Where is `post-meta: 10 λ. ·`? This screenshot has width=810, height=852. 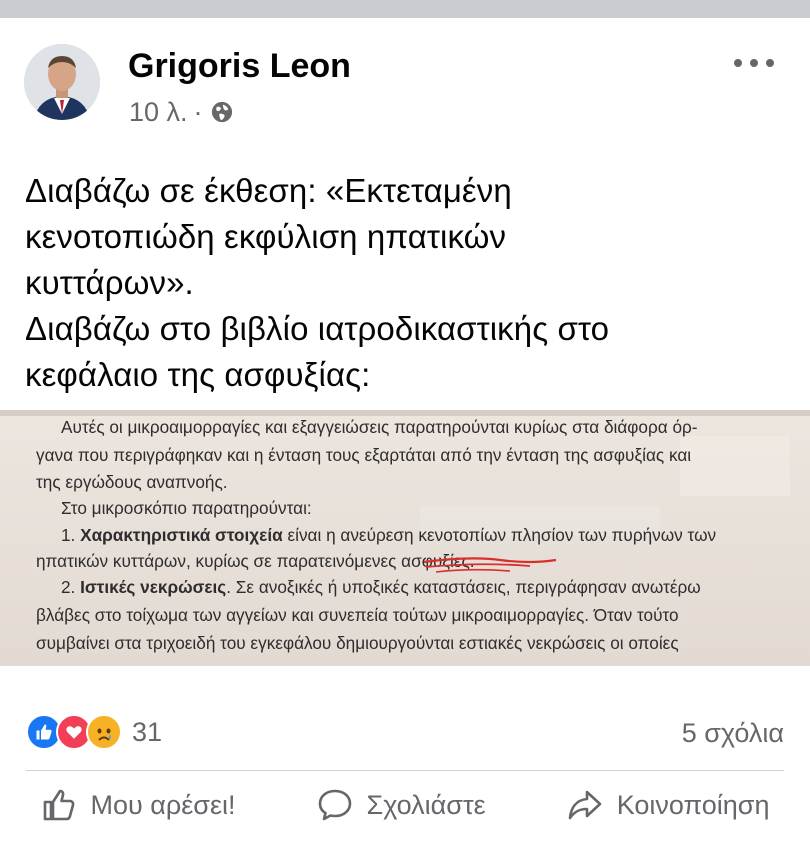
post-meta: 10 λ. · is located at coordinates (181, 112).